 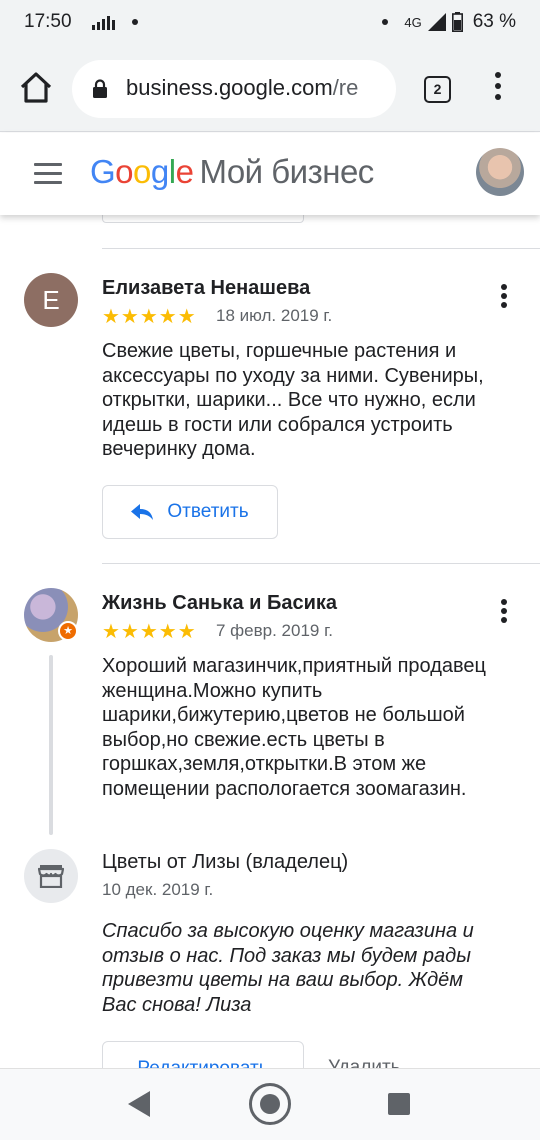 I want to click on app-header: Google Мой бизнес, so click(x=270, y=174).